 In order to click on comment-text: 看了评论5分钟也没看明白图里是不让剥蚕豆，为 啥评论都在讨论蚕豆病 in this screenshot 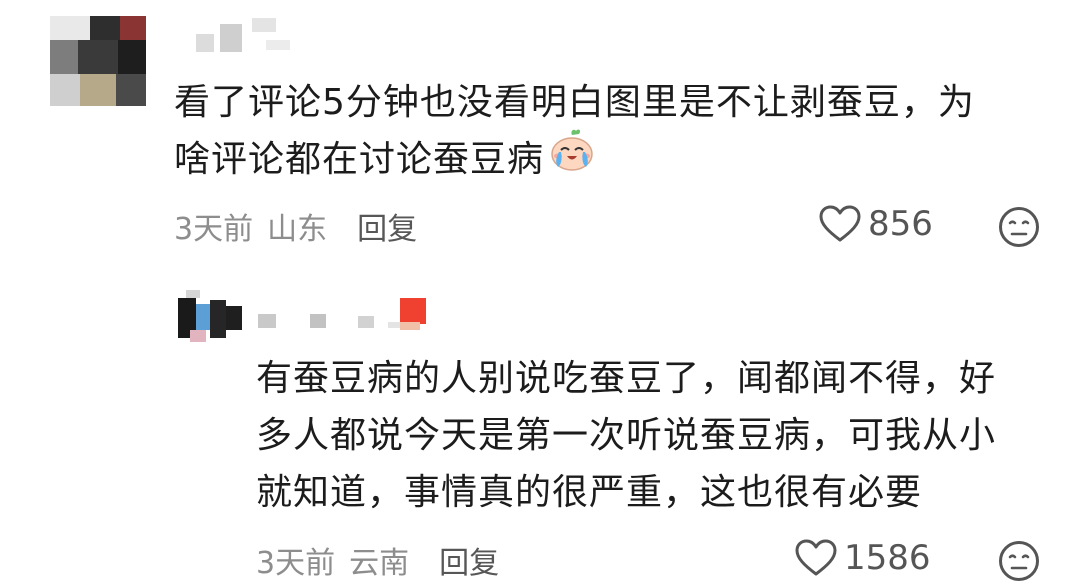, I will do `click(574, 132)`.